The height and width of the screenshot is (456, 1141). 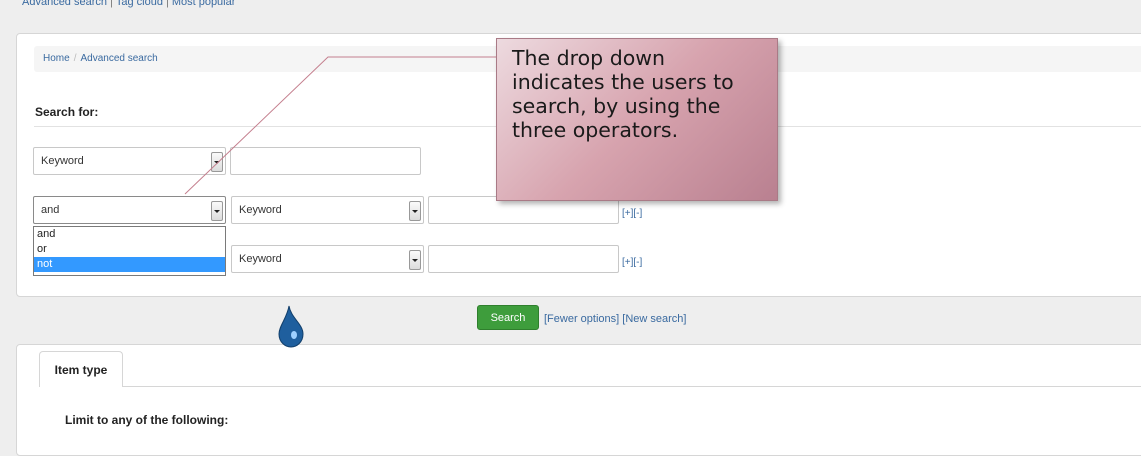 I want to click on operator-option-not: not, so click(x=129, y=264).